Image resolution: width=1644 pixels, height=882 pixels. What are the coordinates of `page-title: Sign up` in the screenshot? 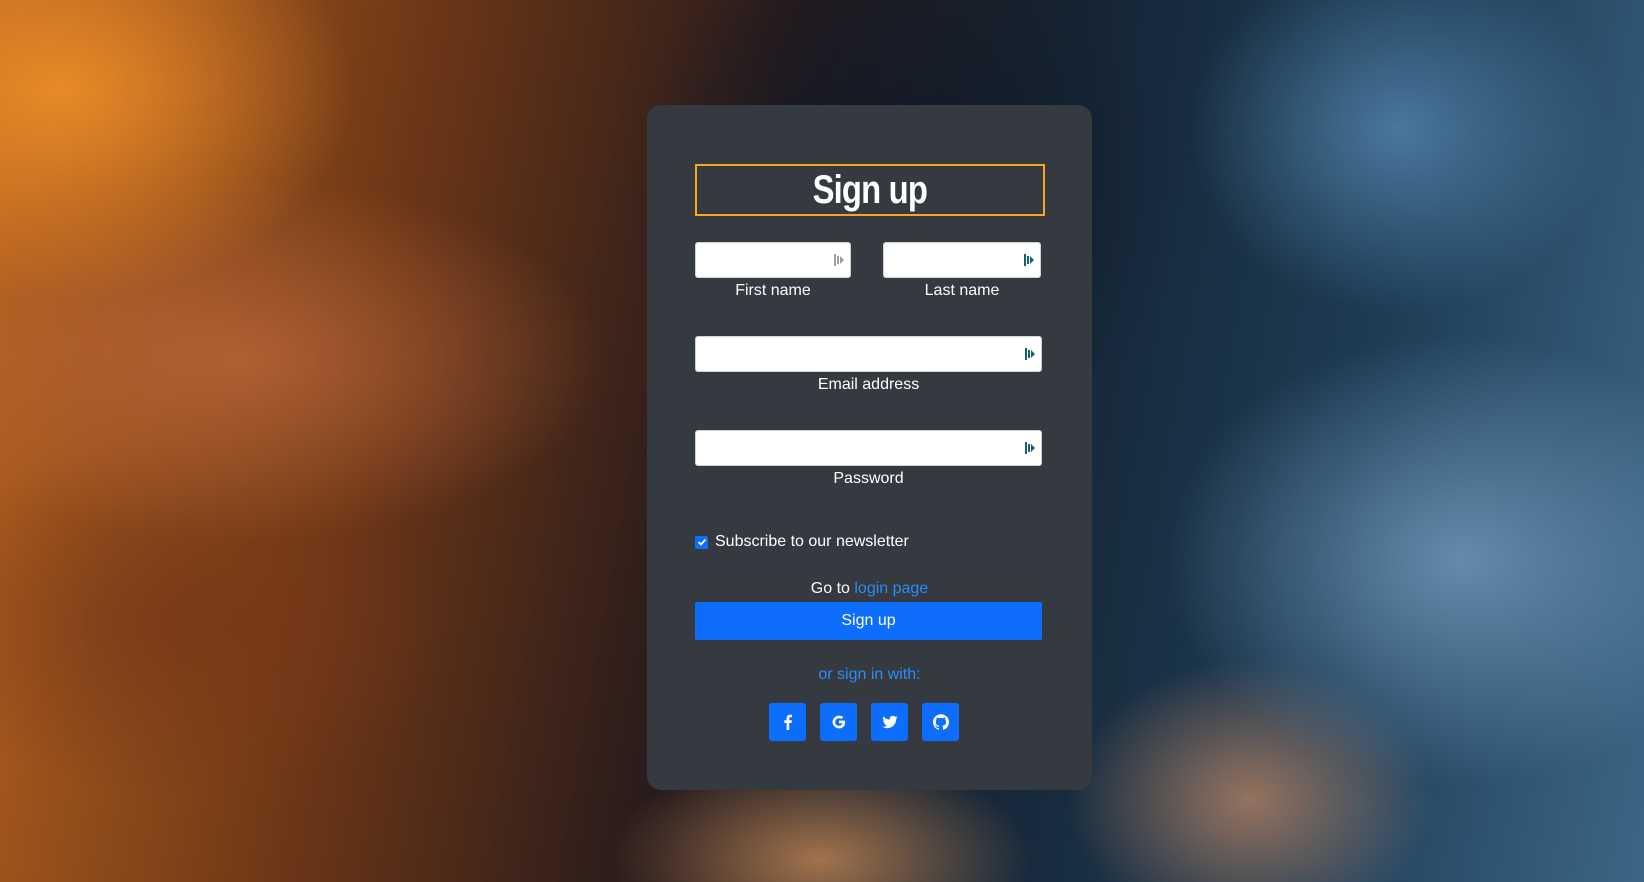 It's located at (870, 190).